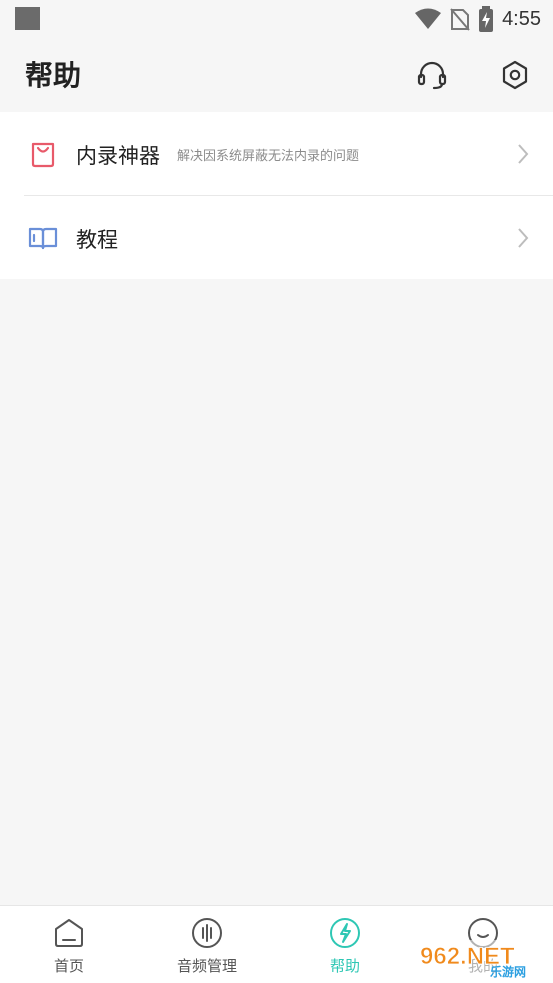  What do you see at coordinates (68, 966) in the screenshot?
I see `nav-label: 首页` at bounding box center [68, 966].